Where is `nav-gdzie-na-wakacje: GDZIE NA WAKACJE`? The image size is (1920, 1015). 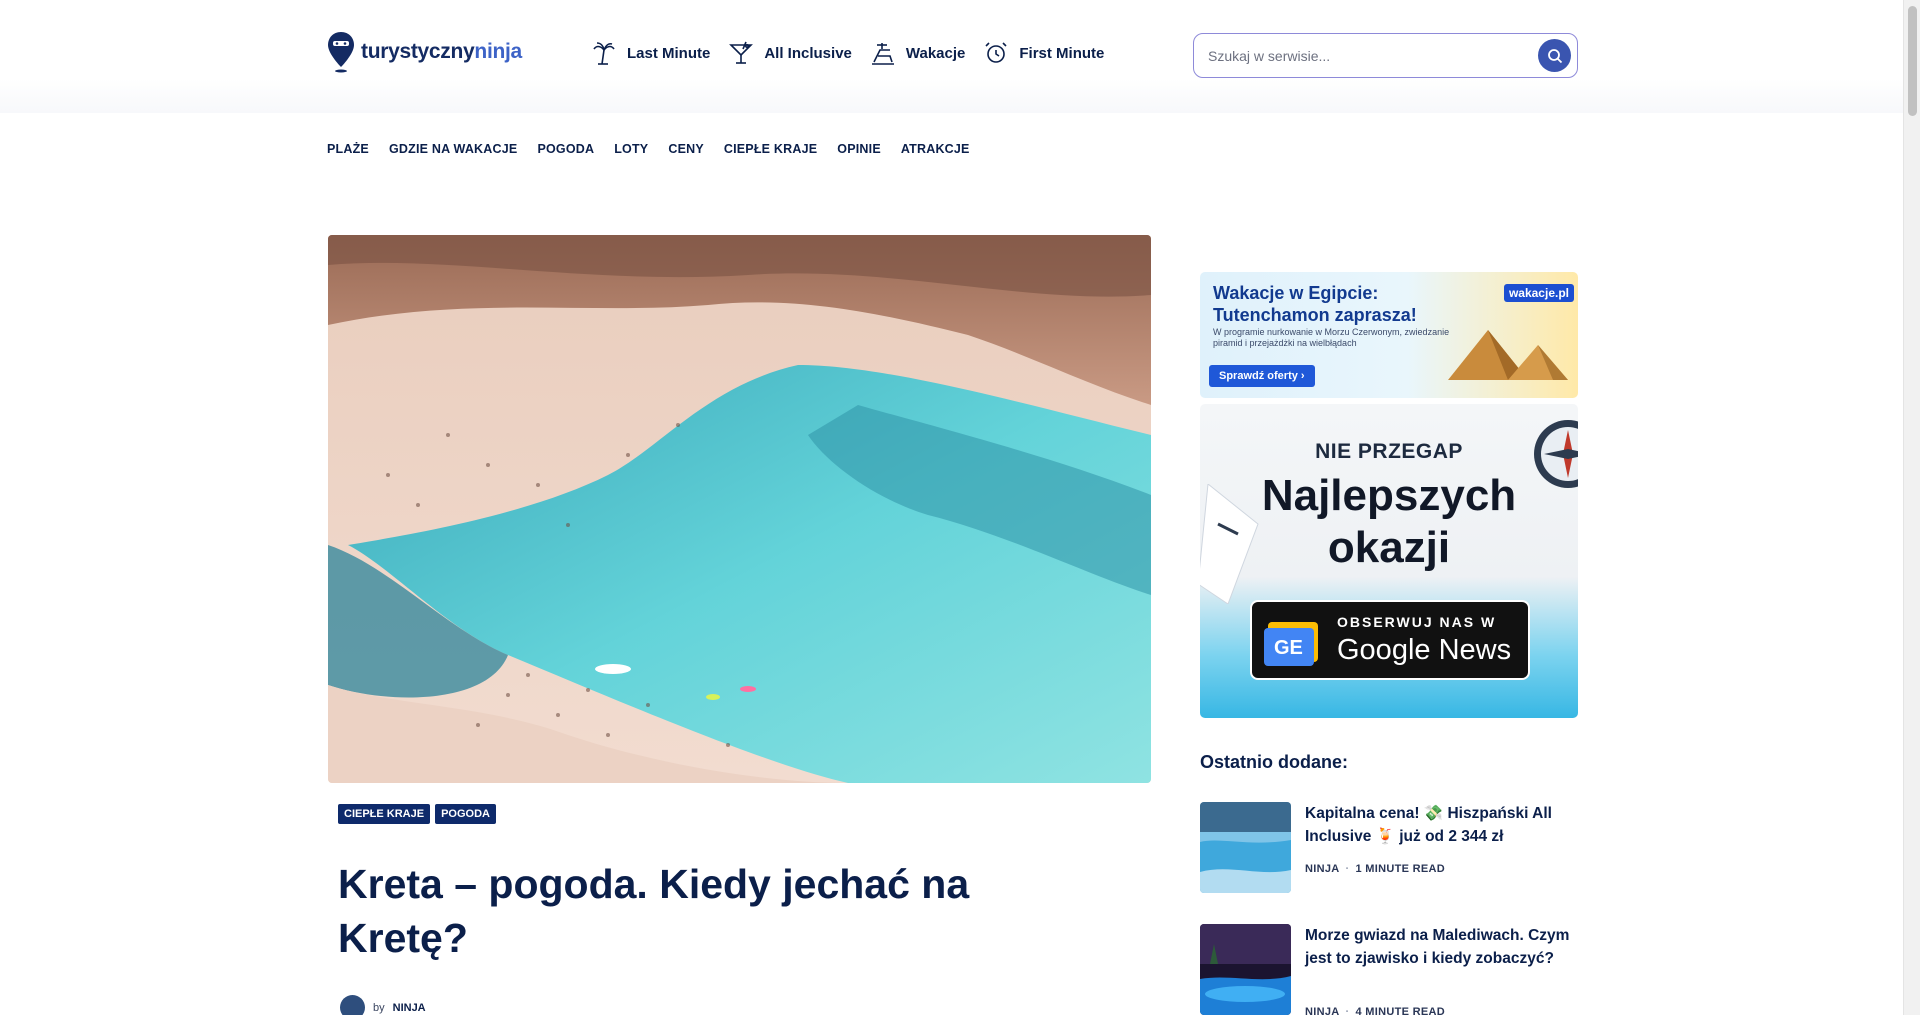 nav-gdzie-na-wakacje: GDZIE NA WAKACJE is located at coordinates (453, 149).